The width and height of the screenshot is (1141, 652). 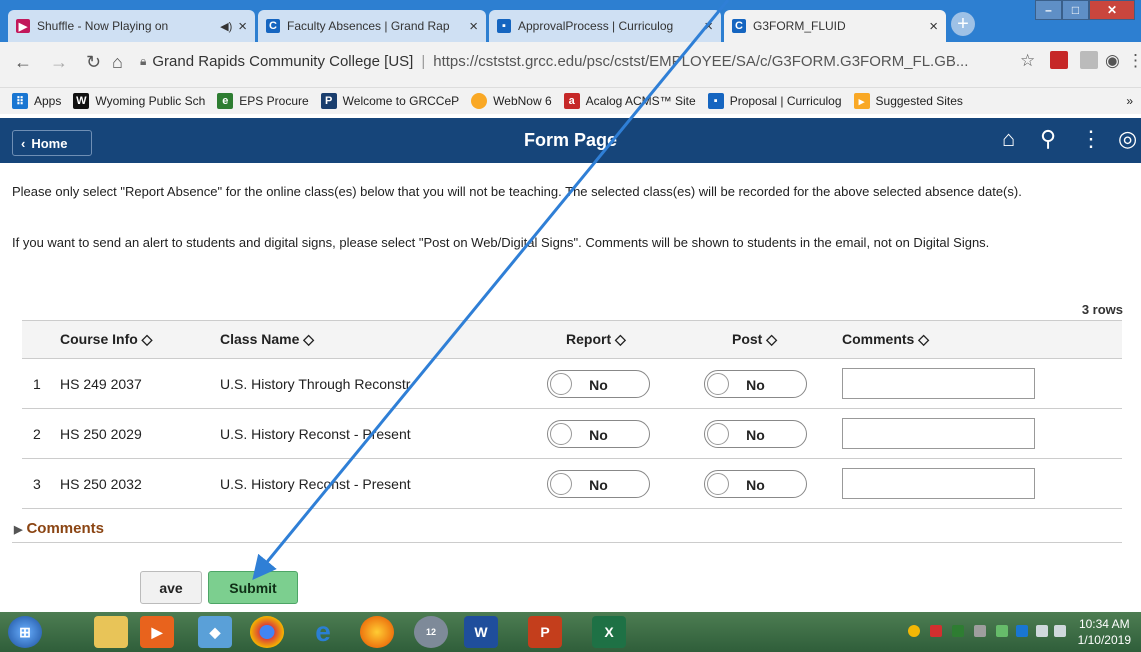 I want to click on acalog-icon: a, so click(x=571, y=101).